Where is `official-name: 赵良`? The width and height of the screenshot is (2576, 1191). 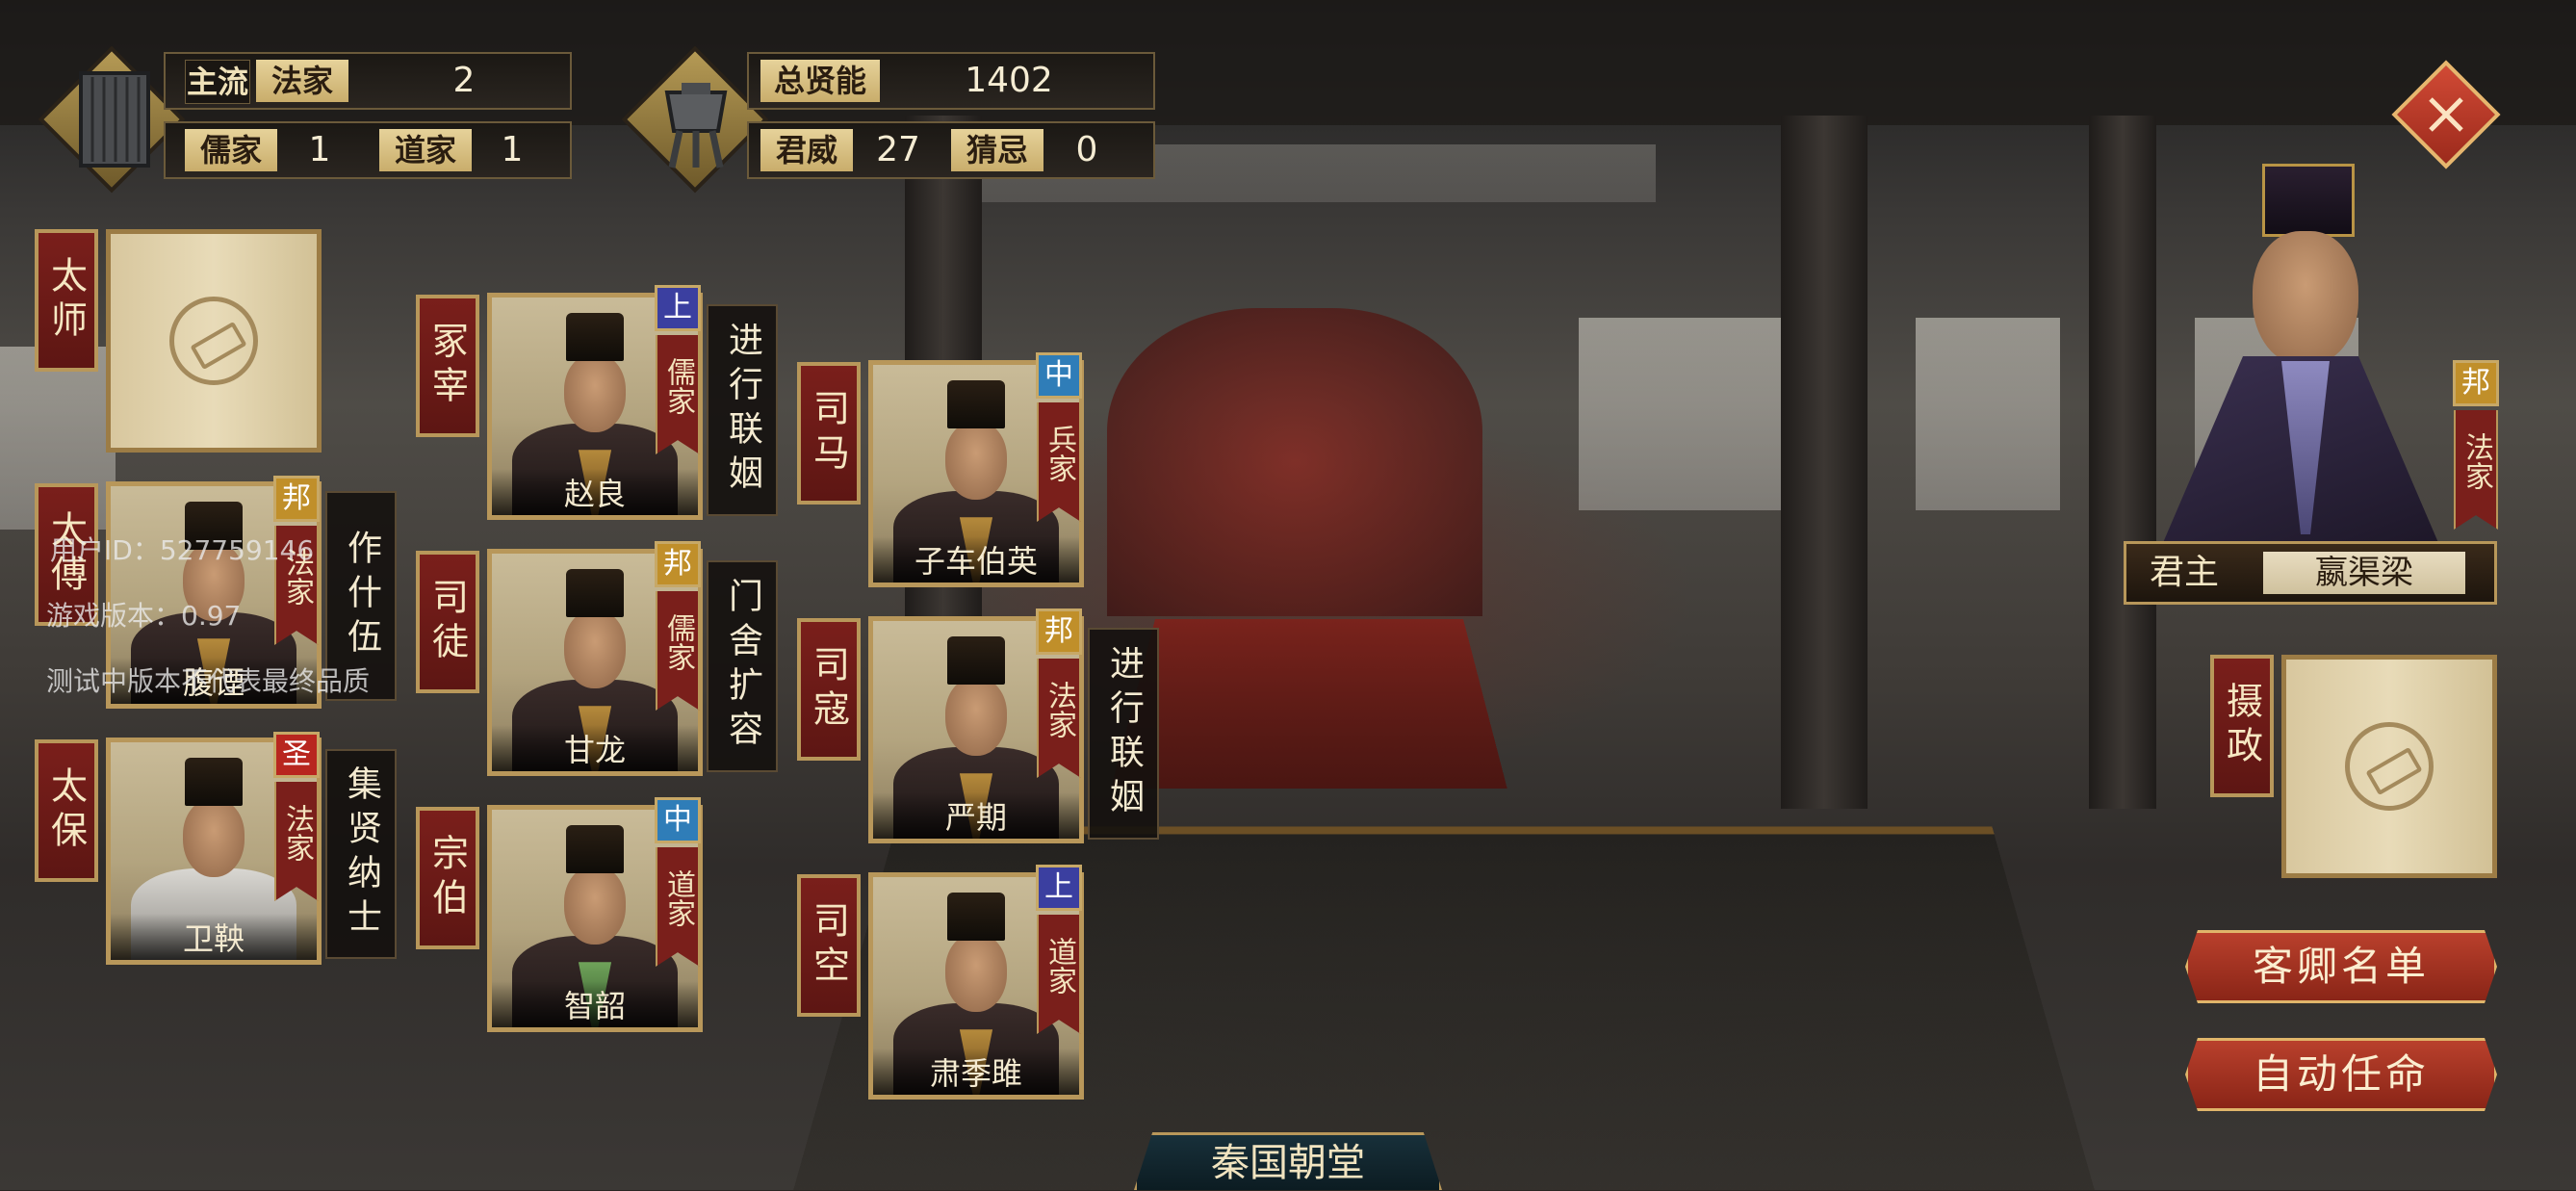 official-name: 赵良 is located at coordinates (595, 492).